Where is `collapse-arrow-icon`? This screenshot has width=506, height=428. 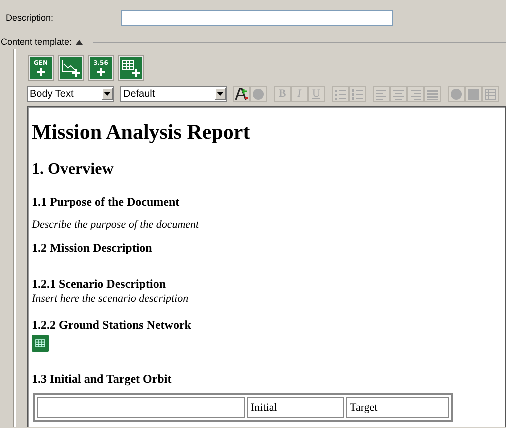
collapse-arrow-icon is located at coordinates (80, 42).